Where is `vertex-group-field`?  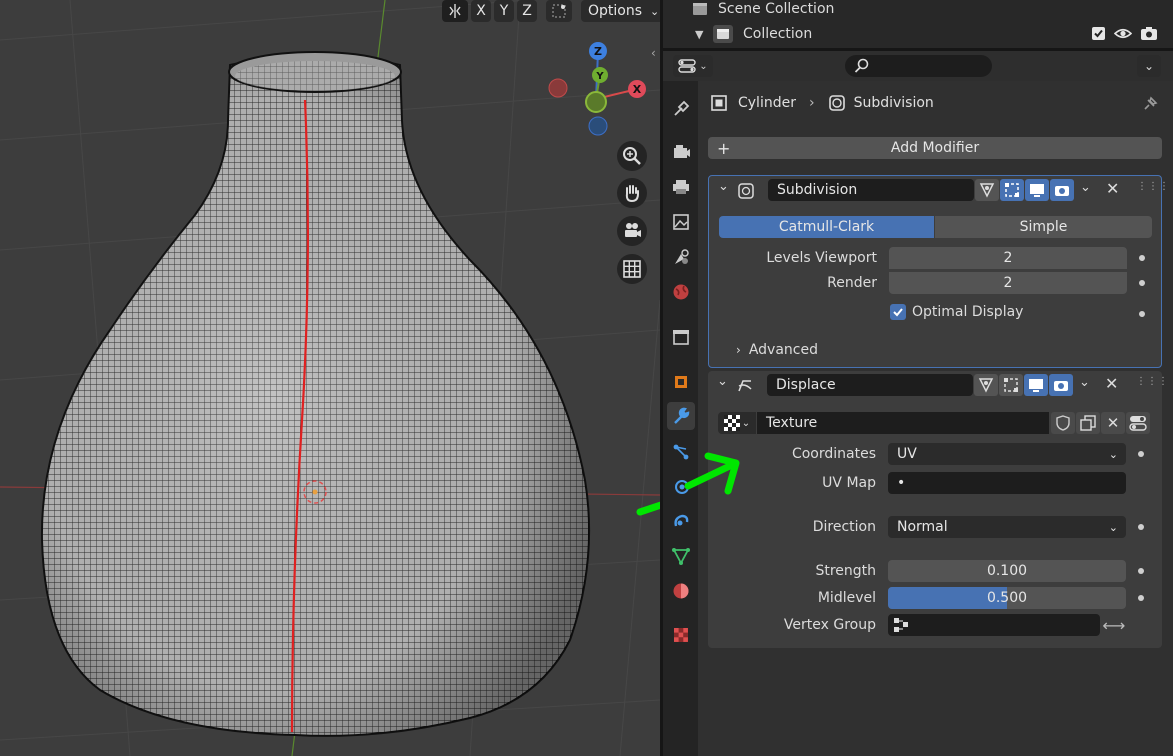 vertex-group-field is located at coordinates (994, 625).